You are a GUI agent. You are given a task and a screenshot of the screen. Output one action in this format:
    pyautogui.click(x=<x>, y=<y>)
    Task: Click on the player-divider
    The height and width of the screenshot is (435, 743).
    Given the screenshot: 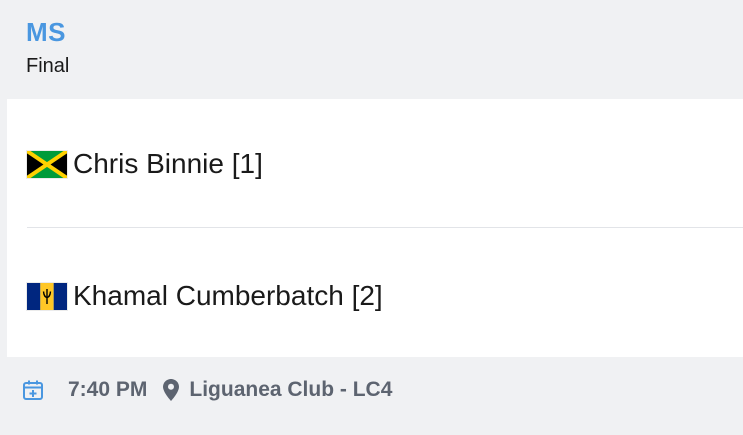 What is the action you would take?
    pyautogui.click(x=385, y=227)
    